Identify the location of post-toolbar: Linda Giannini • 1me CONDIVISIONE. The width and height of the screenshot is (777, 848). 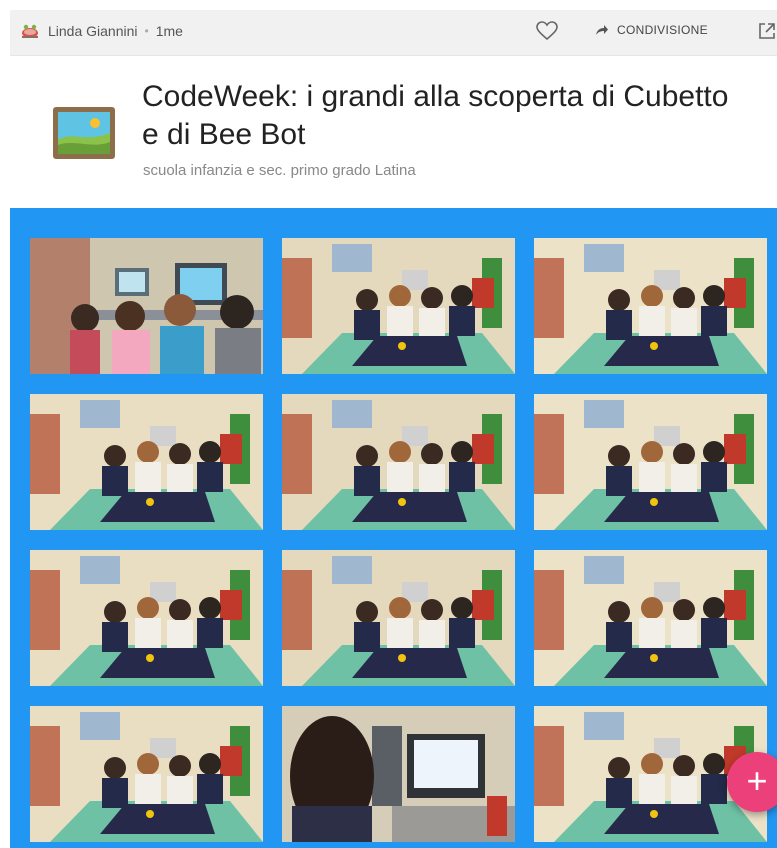
(393, 33).